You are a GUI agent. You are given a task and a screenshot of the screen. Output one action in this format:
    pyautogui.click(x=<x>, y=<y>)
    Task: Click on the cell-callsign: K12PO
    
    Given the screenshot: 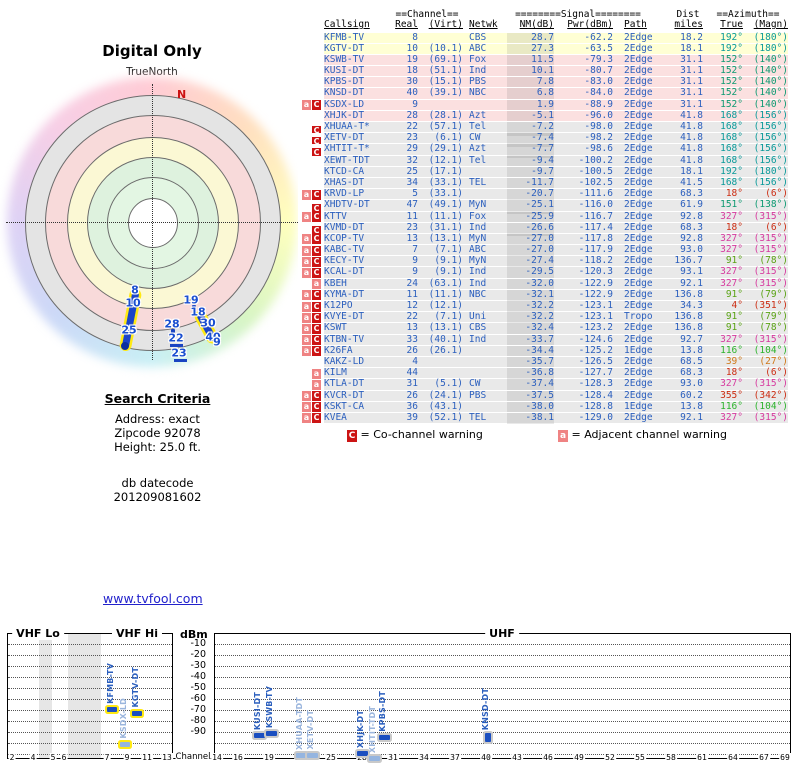 What is the action you would take?
    pyautogui.click(x=338, y=305)
    